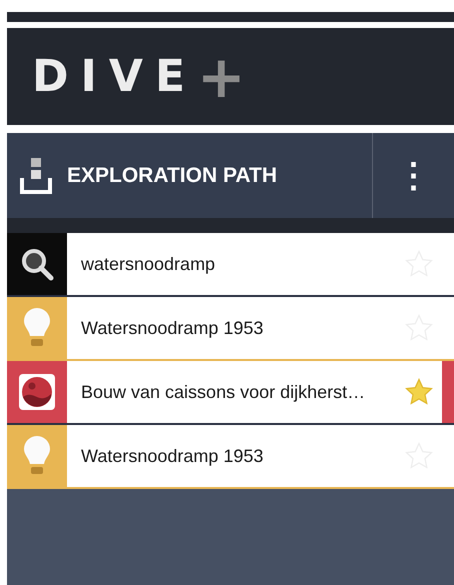 The height and width of the screenshot is (585, 454). I want to click on logo-plus: +, so click(221, 77).